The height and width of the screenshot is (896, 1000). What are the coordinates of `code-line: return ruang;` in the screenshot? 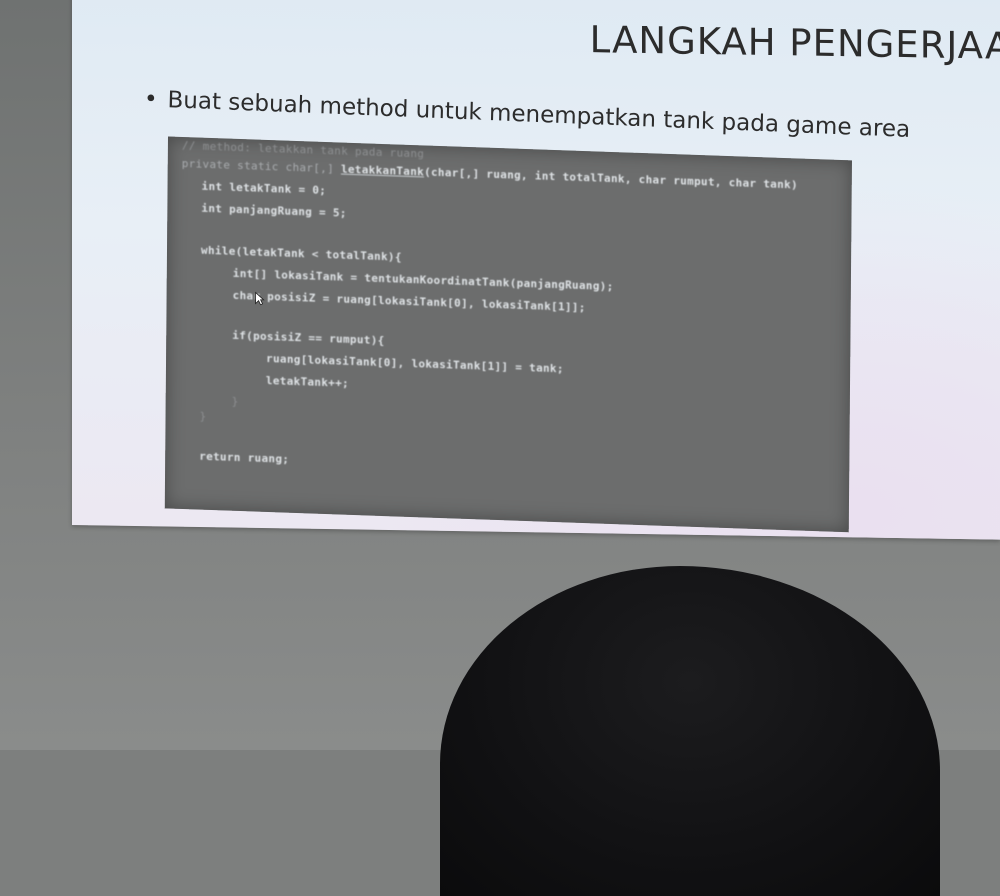 It's located at (244, 457).